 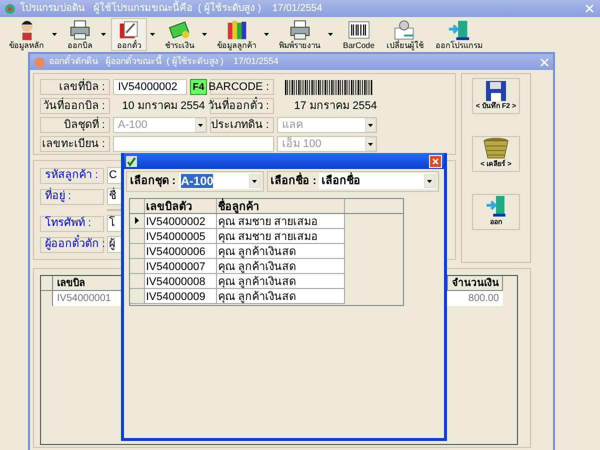 What do you see at coordinates (335, 106) in the screenshot?
I see `ticket-date-value: 17 มกราคม 2554` at bounding box center [335, 106].